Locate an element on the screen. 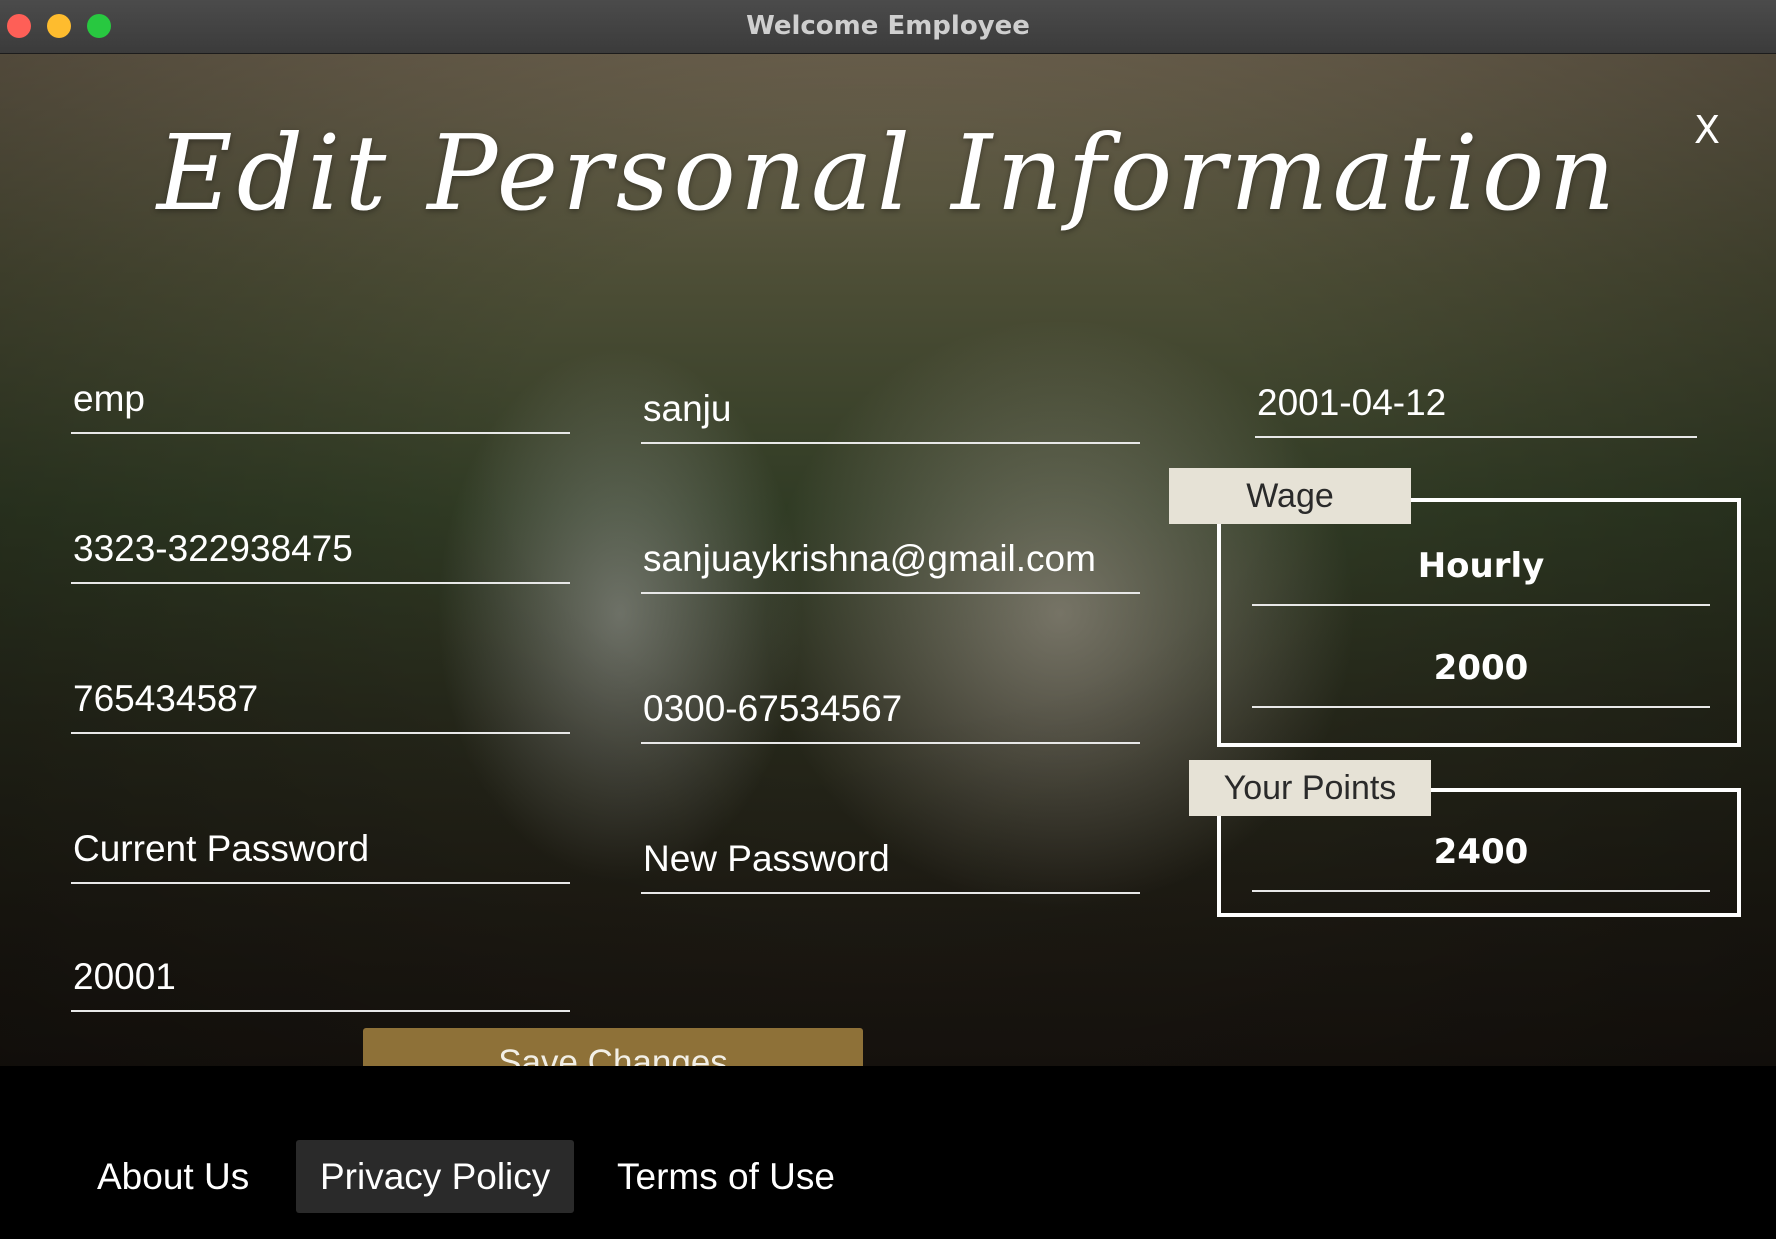 The height and width of the screenshot is (1239, 1776). cnic-input is located at coordinates (318, 549).